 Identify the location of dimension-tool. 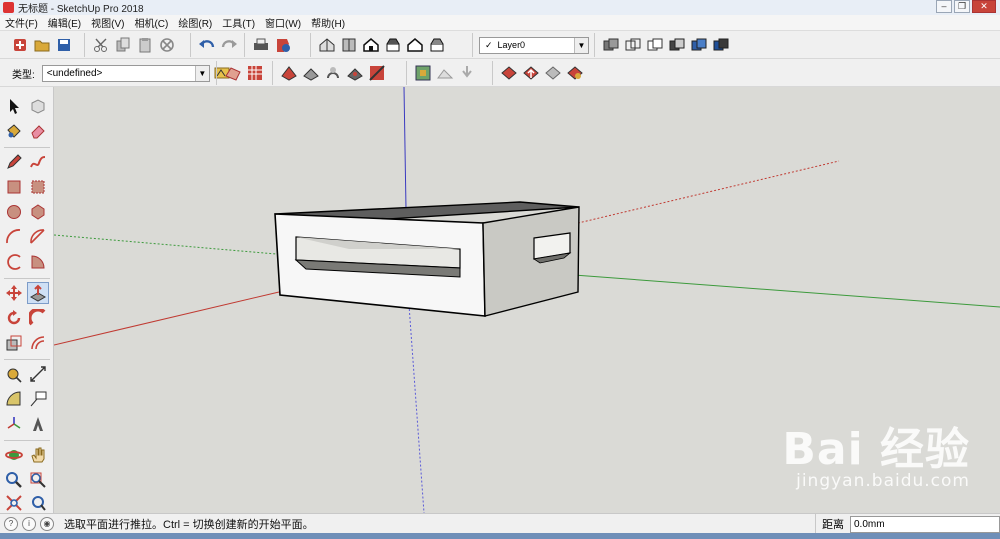
(38, 374).